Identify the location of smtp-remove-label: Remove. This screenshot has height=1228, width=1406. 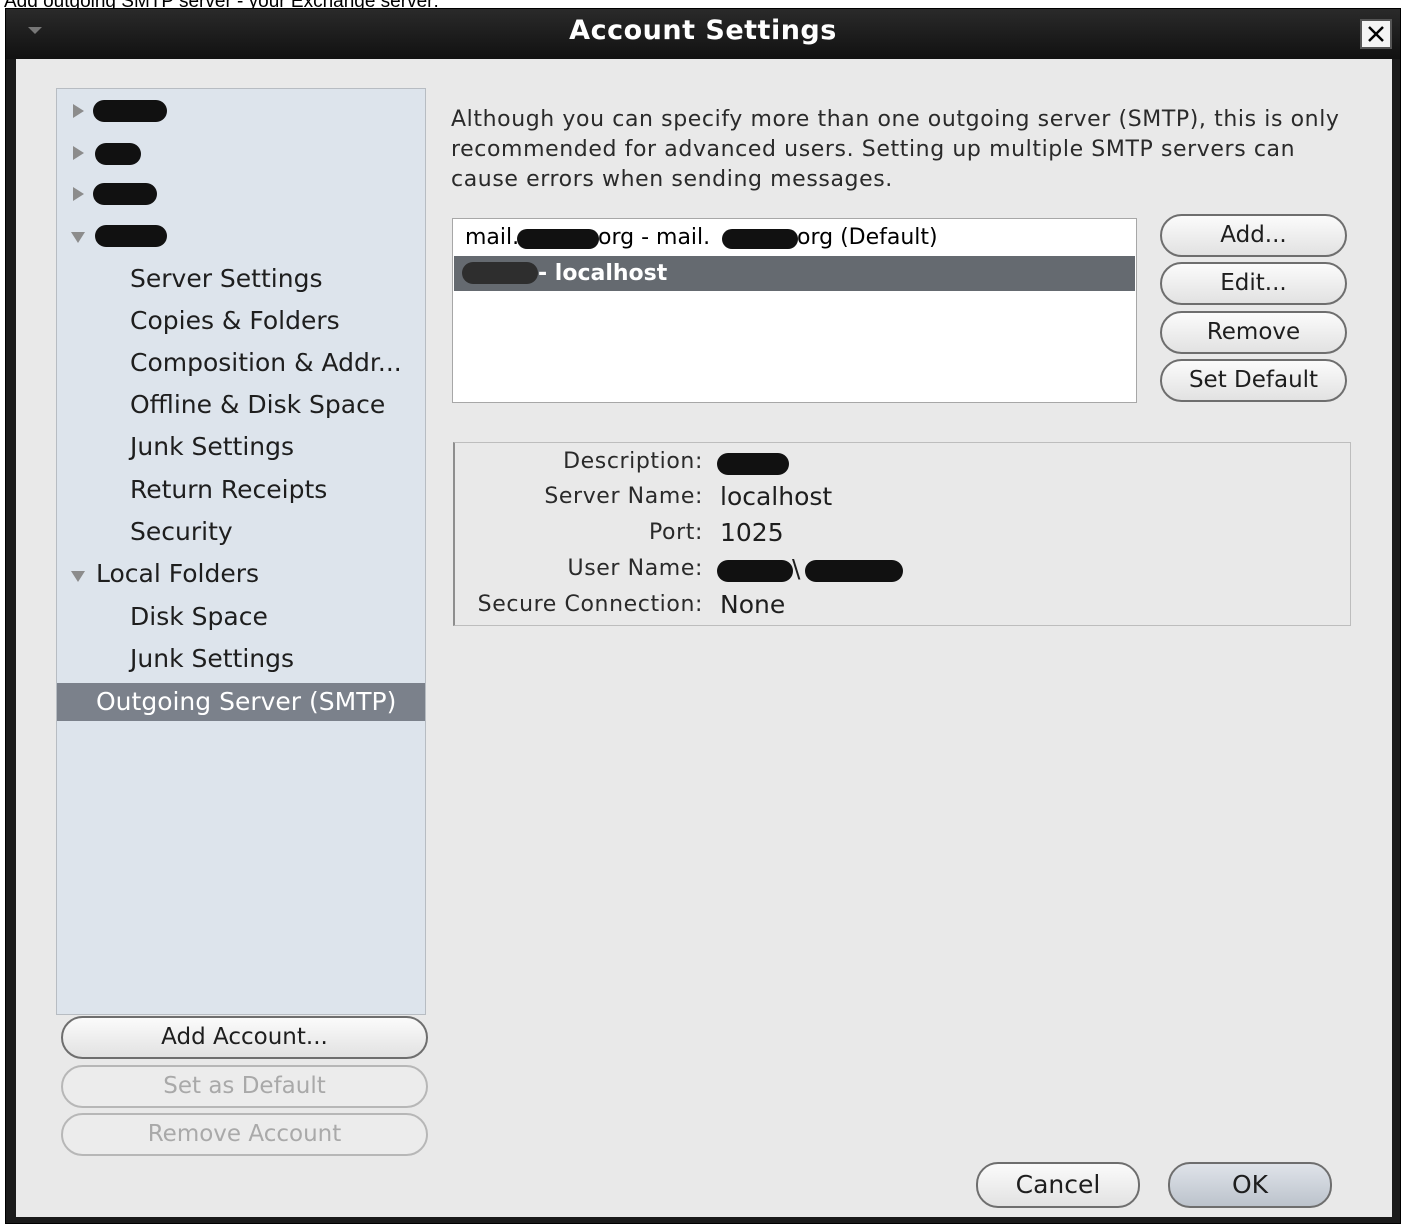
(1253, 332).